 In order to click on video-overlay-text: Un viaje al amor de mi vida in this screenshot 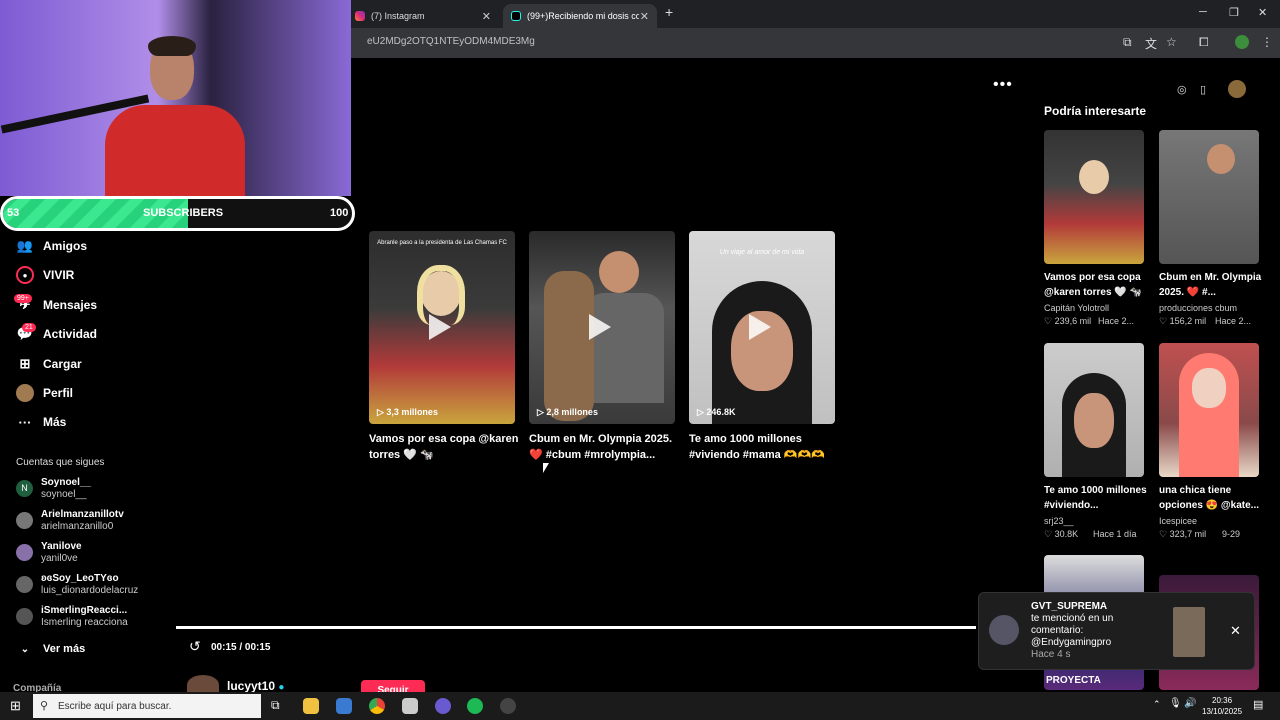, I will do `click(762, 252)`.